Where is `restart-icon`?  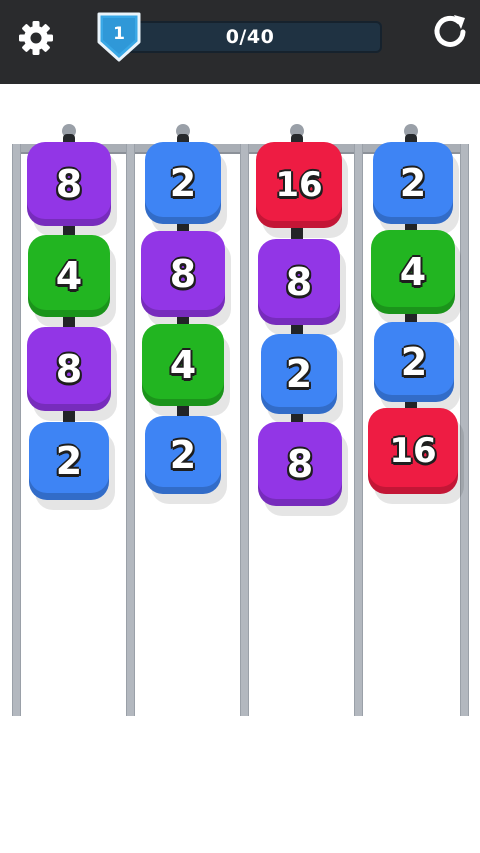
restart-icon is located at coordinates (450, 31).